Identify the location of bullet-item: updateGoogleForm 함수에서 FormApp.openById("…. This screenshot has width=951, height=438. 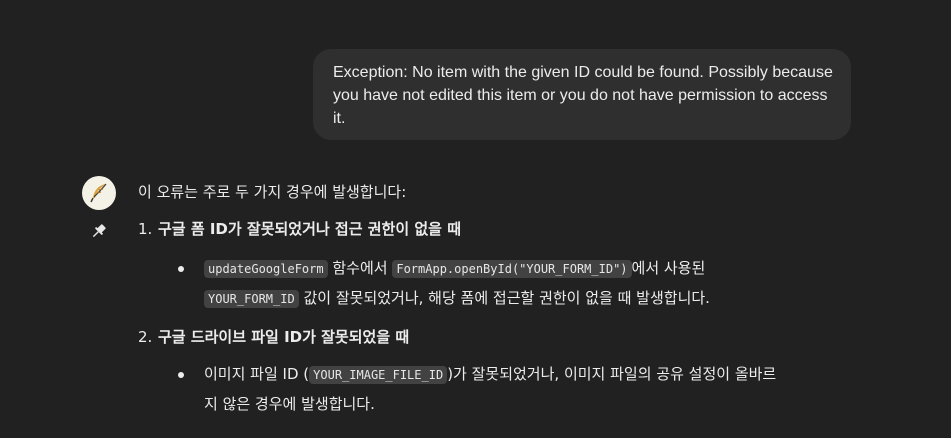
(498, 284).